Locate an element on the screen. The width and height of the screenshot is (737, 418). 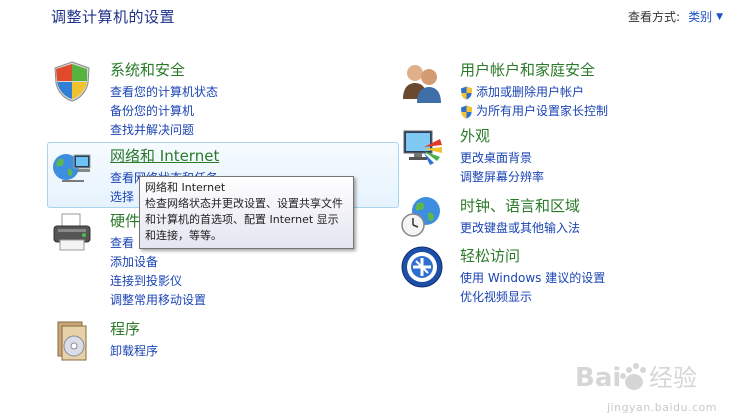
svg-text: 经验 is located at coordinates (673, 378).